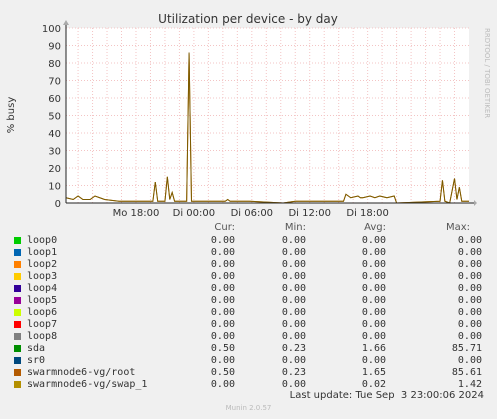  I want to click on legend-name: sda, so click(36, 348).